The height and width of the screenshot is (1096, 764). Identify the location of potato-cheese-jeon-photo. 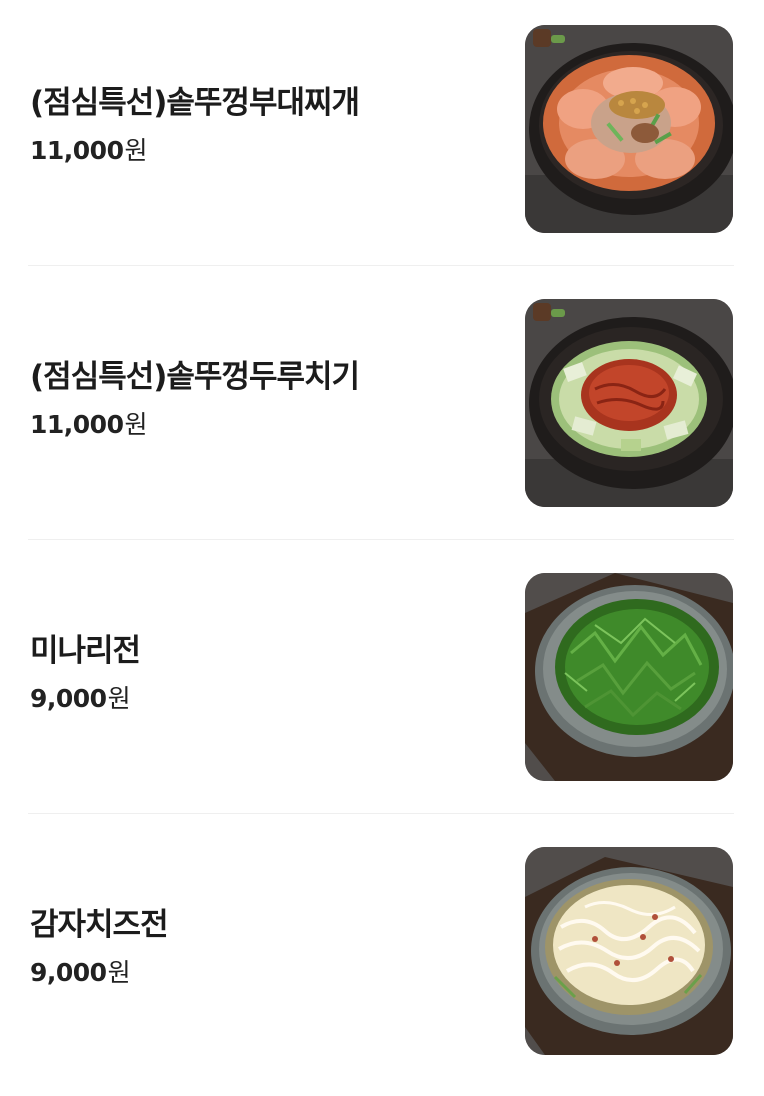
(629, 951).